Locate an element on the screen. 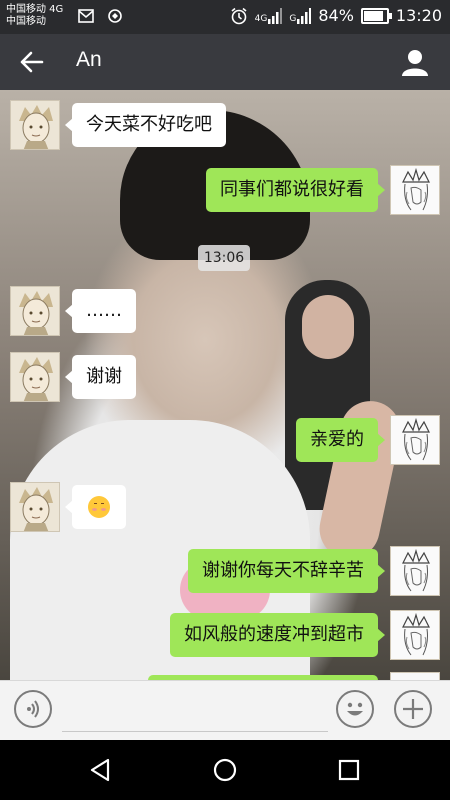 This screenshot has width=450, height=800. carrier-info: 中国移动 4G 中国移动 is located at coordinates (34, 16).